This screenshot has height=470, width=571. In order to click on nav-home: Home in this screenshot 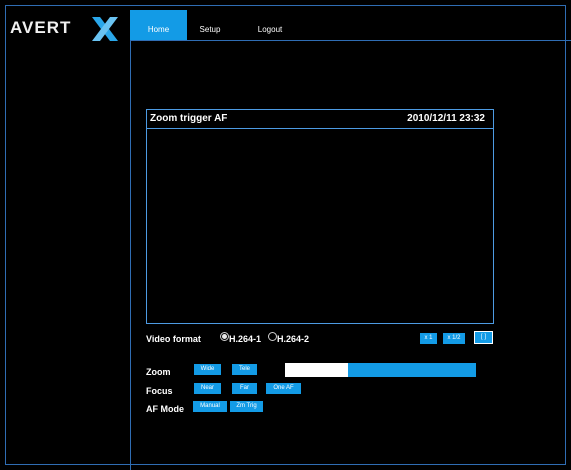, I will do `click(158, 25)`.